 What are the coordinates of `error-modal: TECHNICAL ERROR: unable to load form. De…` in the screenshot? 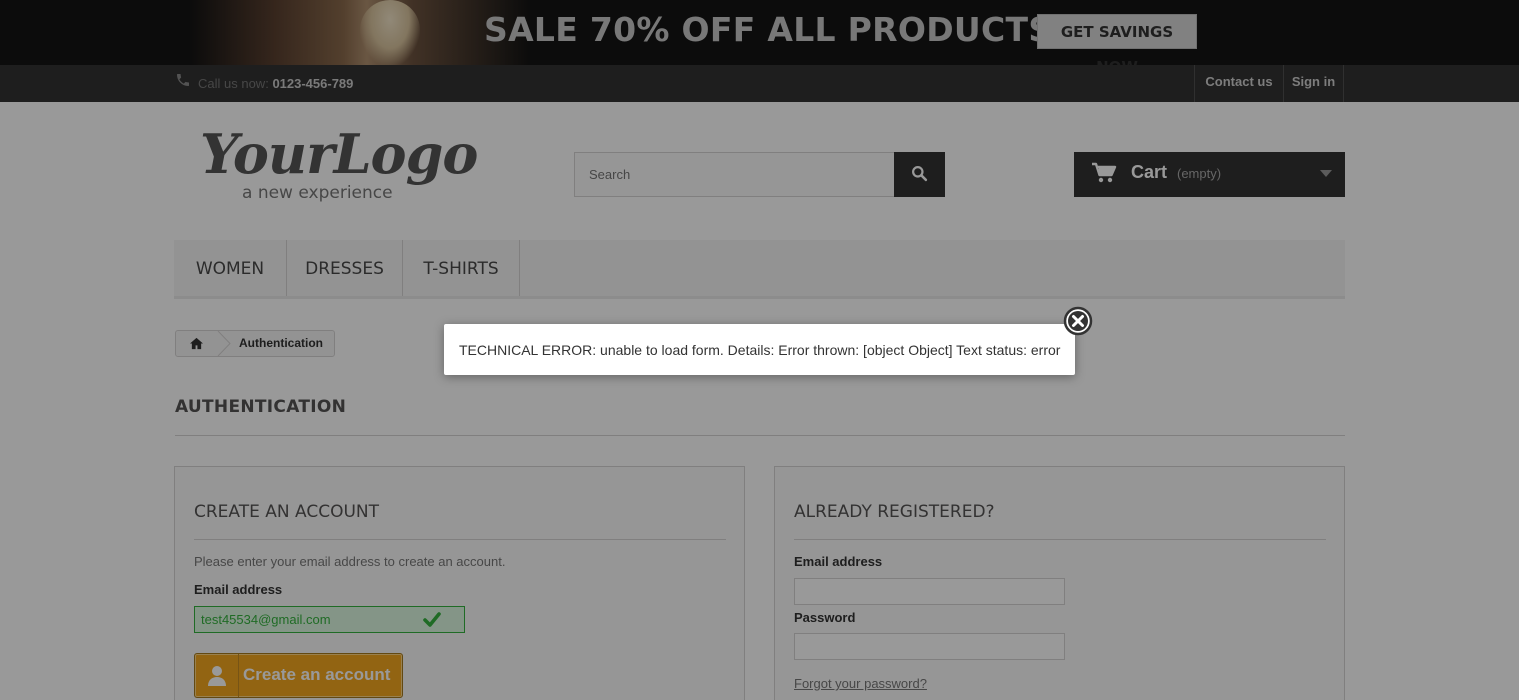 It's located at (759, 349).